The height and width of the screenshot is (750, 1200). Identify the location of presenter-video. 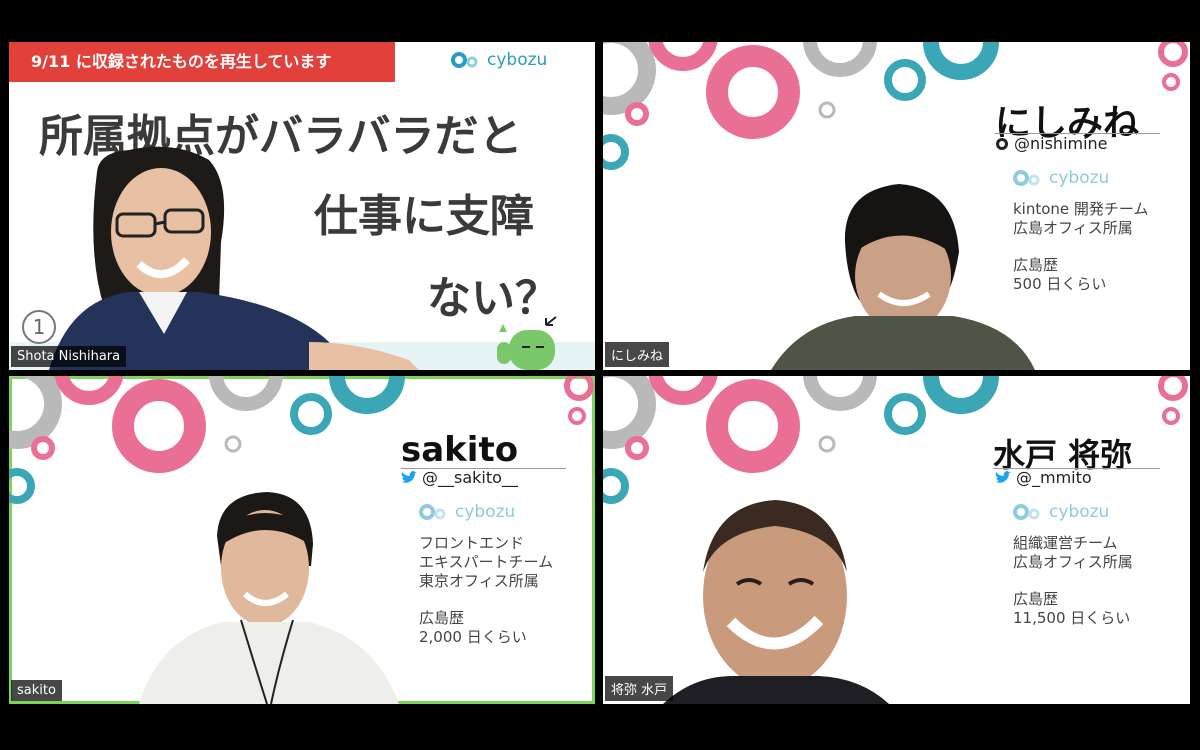
(234, 258).